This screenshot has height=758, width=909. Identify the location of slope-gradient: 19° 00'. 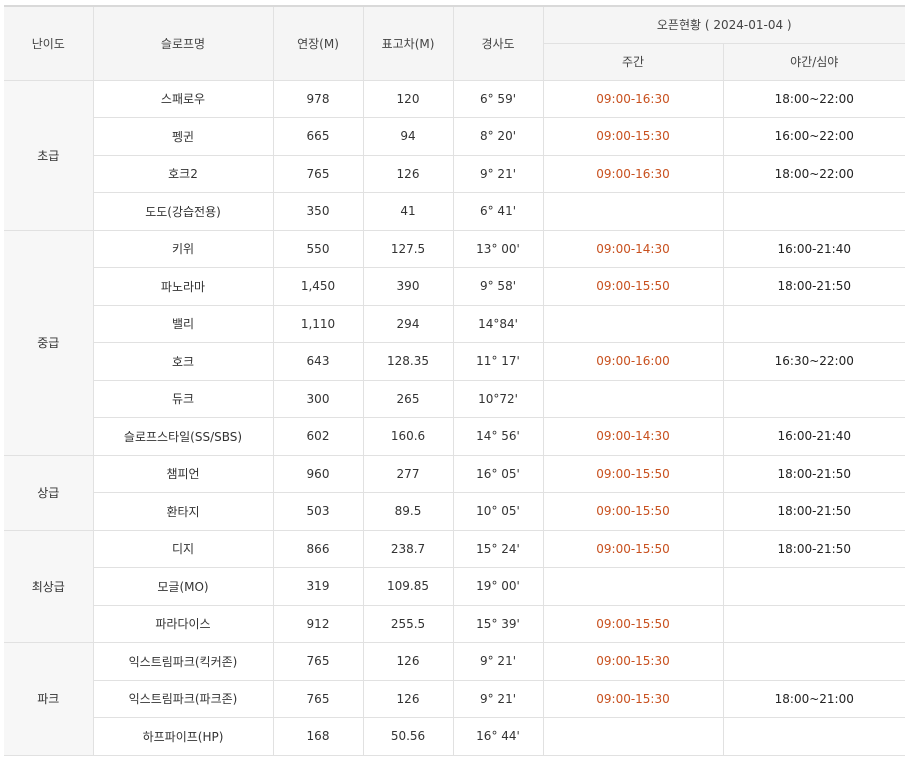
(498, 586).